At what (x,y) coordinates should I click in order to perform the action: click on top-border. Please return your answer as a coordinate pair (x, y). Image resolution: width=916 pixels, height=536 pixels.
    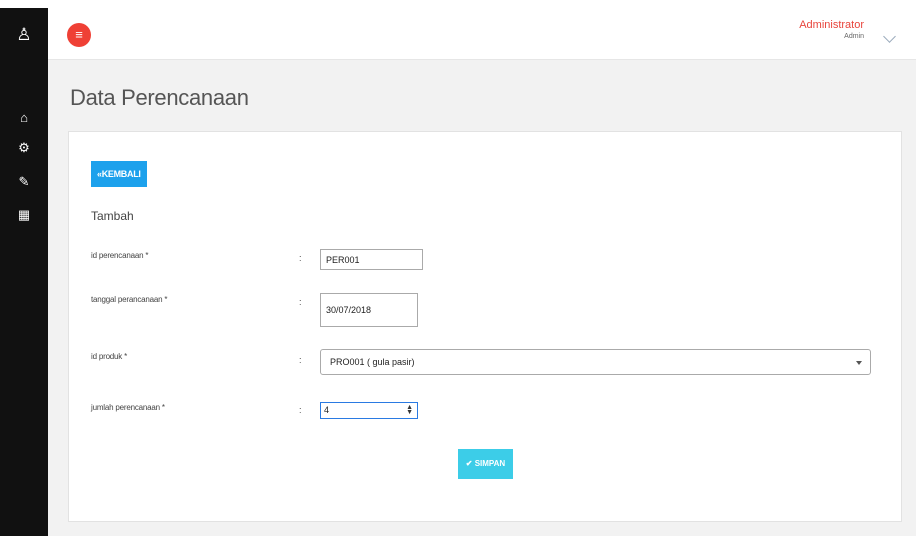
    Looking at the image, I should click on (458, 4).